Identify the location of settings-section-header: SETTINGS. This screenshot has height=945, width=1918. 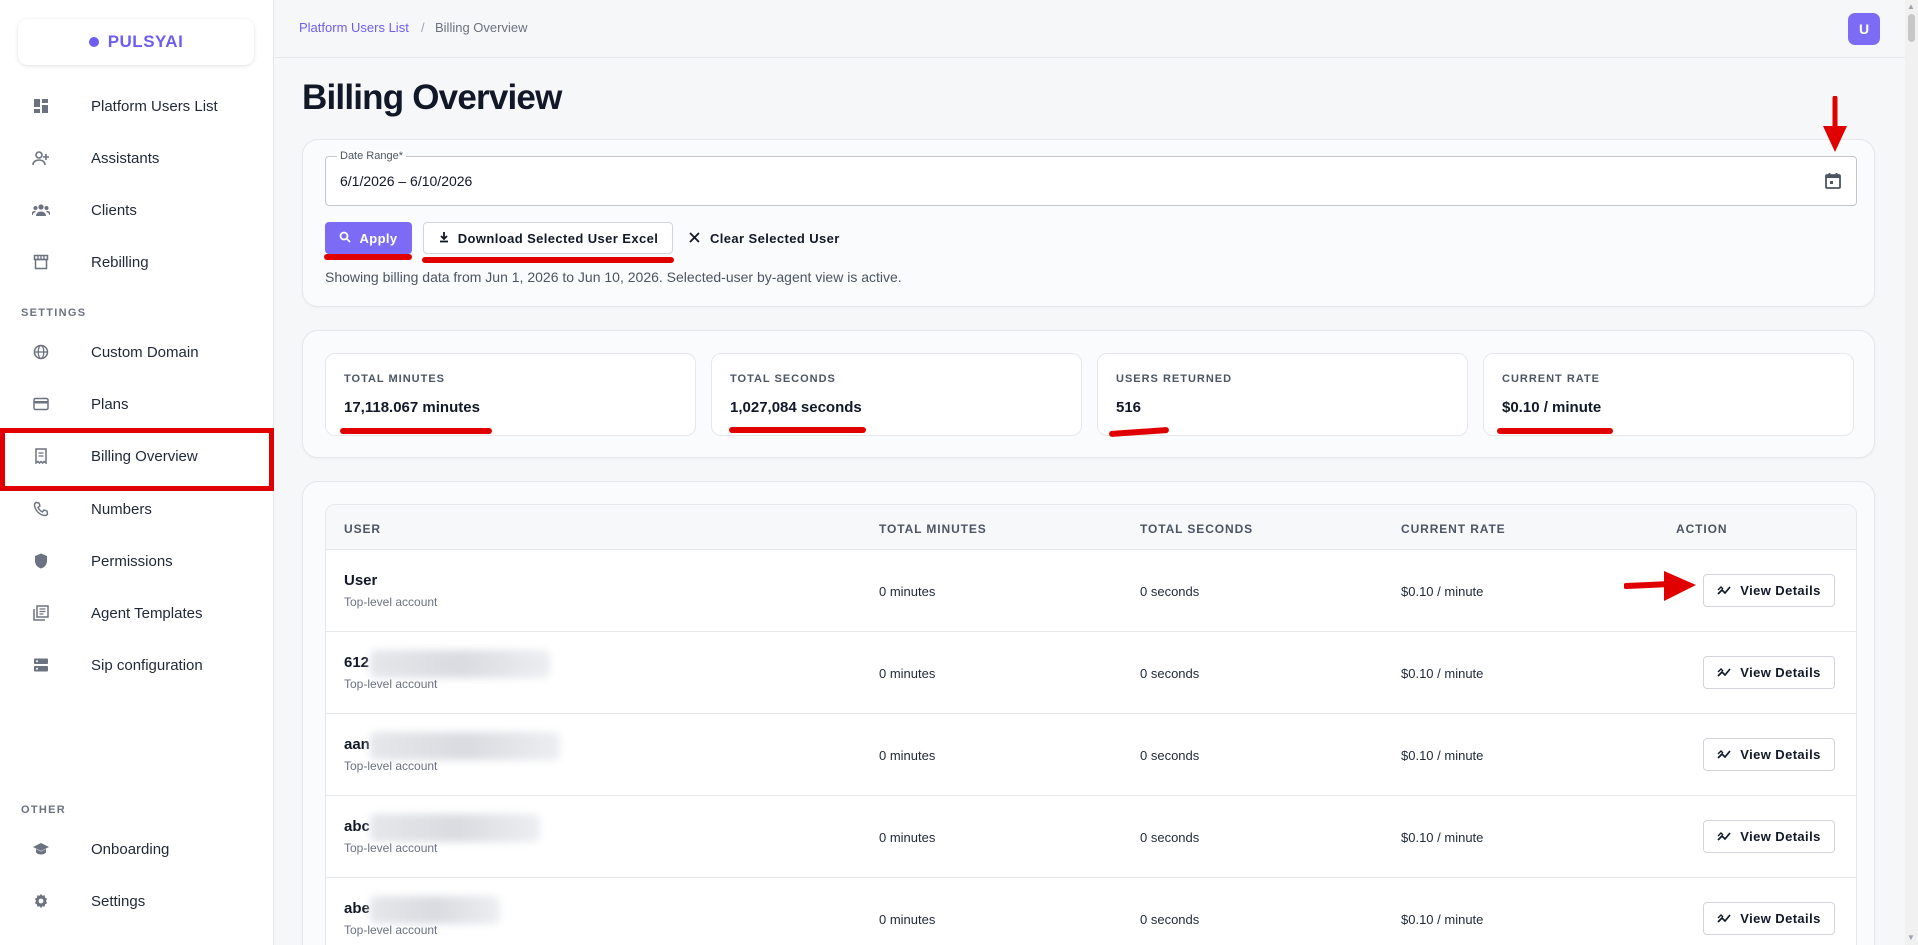
(54, 313).